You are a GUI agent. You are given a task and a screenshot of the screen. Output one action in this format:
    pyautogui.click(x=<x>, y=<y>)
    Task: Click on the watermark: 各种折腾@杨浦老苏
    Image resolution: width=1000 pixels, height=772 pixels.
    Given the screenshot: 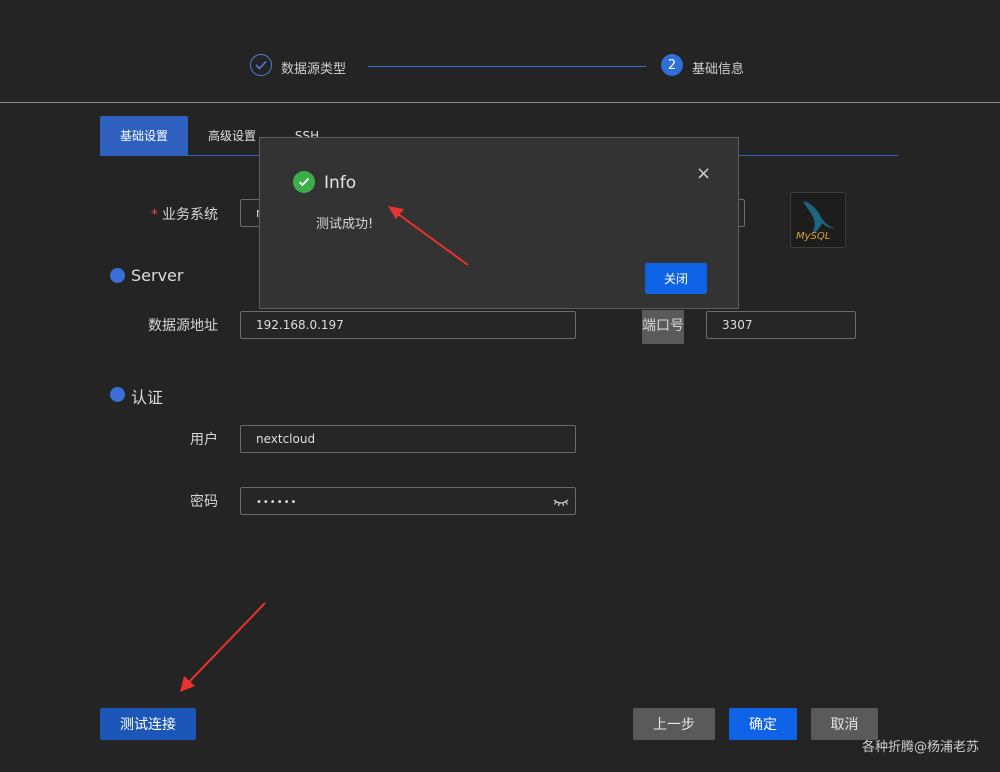 What is the action you would take?
    pyautogui.click(x=921, y=747)
    